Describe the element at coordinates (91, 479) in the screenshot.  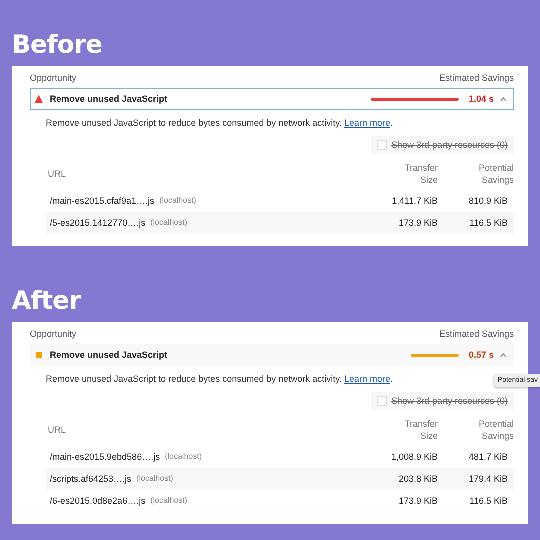
I see `url-cell: /scripts.af64253….js` at that location.